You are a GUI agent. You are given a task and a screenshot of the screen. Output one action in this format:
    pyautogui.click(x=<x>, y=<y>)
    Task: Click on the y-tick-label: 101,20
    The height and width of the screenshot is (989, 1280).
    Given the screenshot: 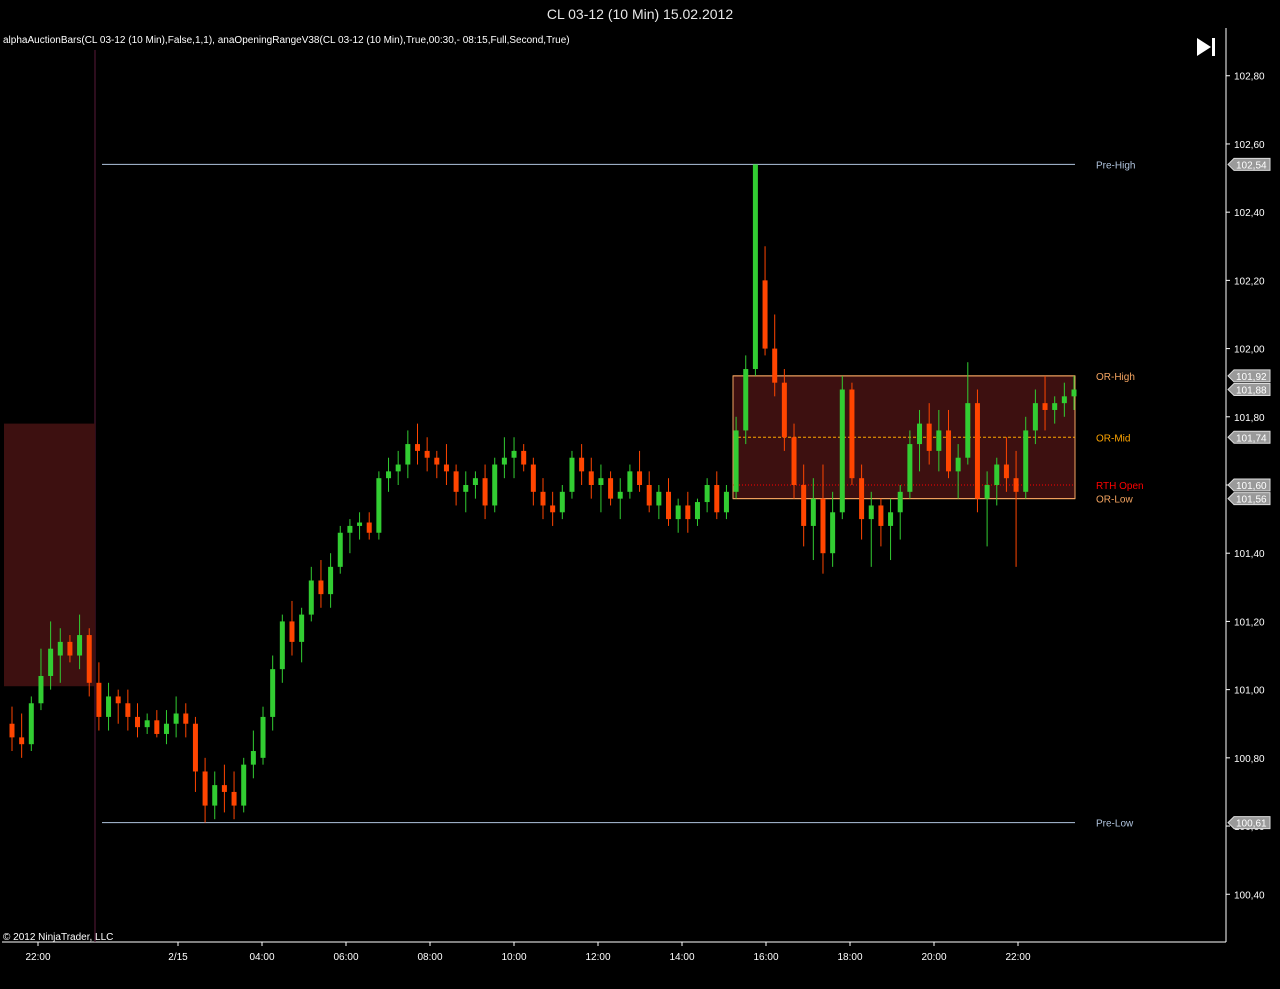 What is the action you would take?
    pyautogui.click(x=1249, y=622)
    